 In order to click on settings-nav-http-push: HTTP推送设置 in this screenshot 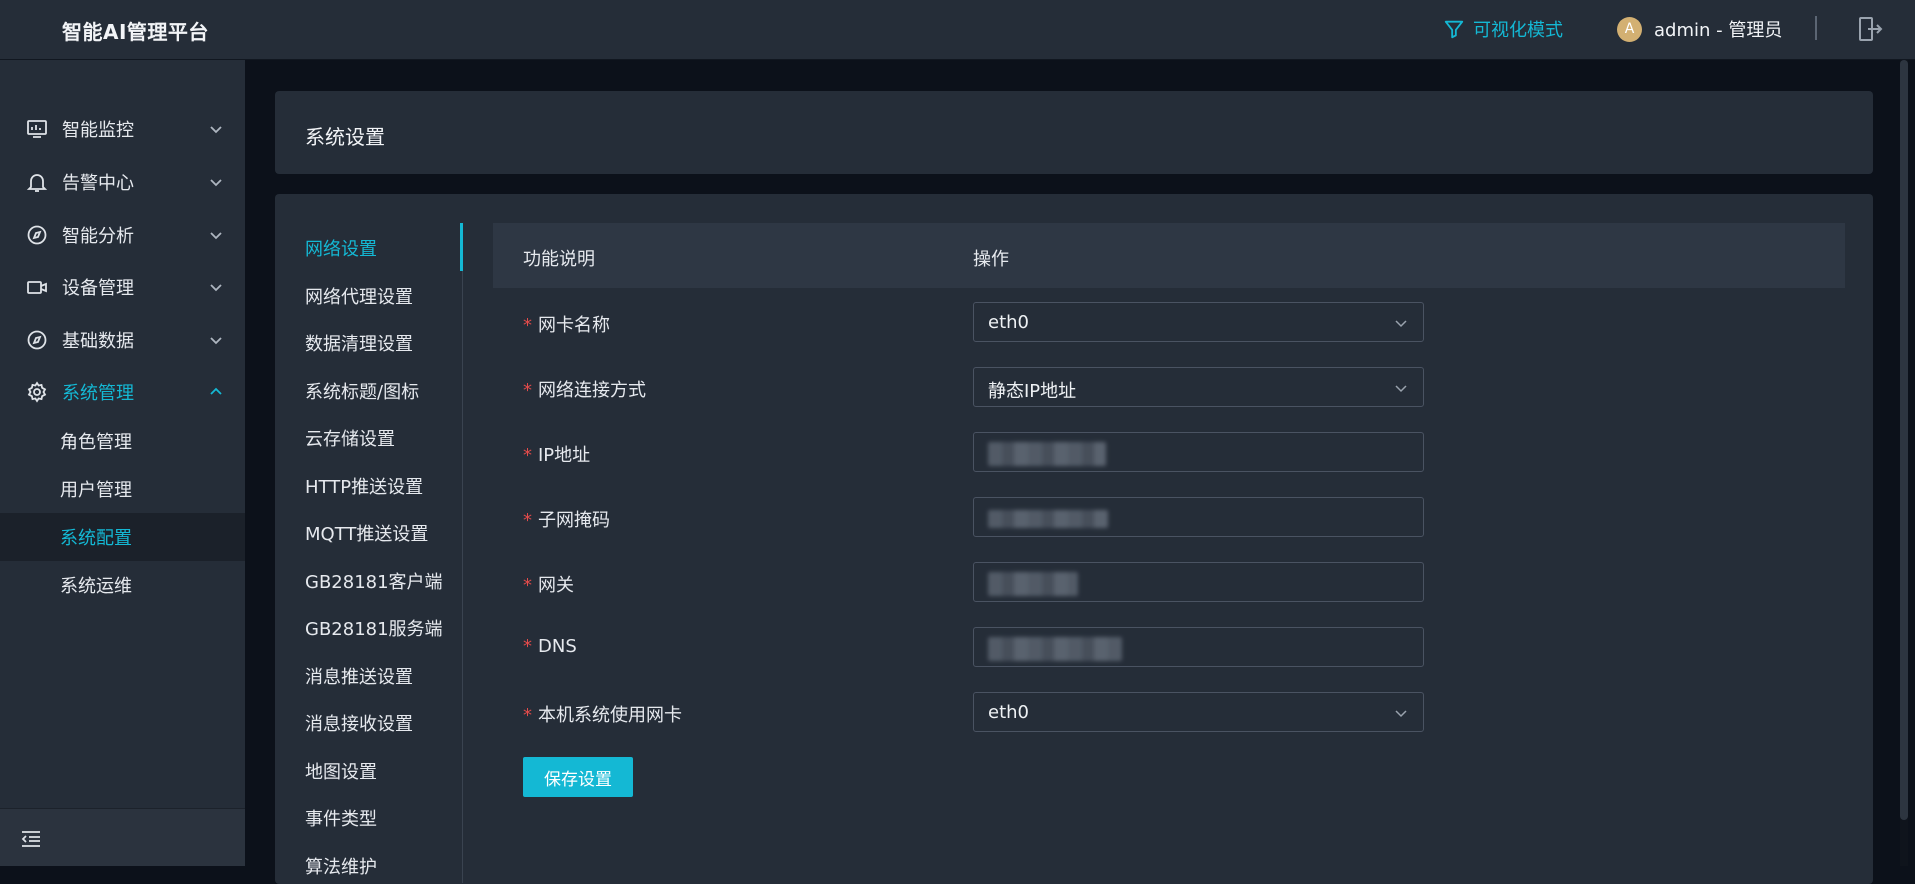, I will do `click(364, 486)`.